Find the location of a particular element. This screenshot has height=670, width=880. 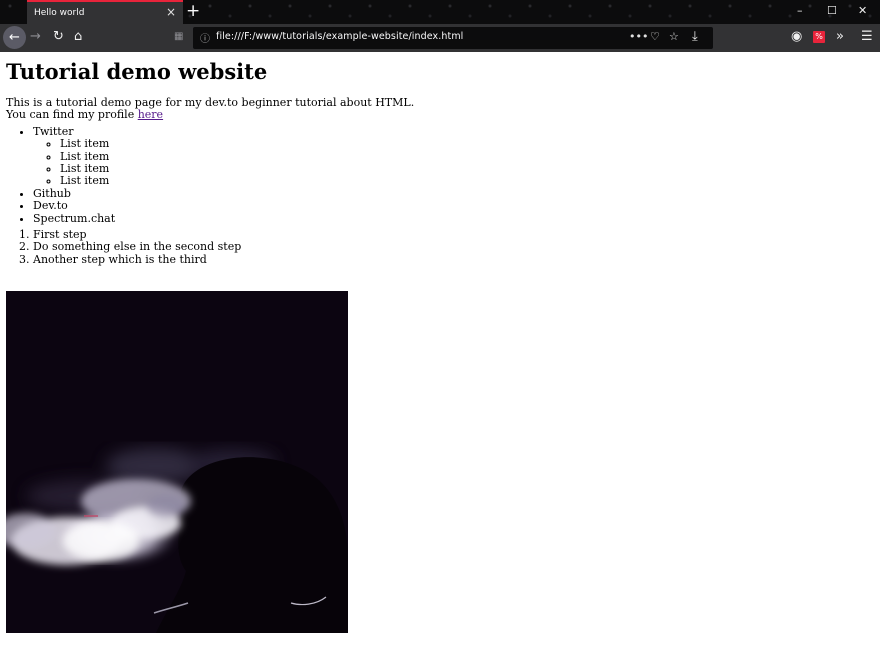

social-twitter: Twitter is located at coordinates (53, 131).